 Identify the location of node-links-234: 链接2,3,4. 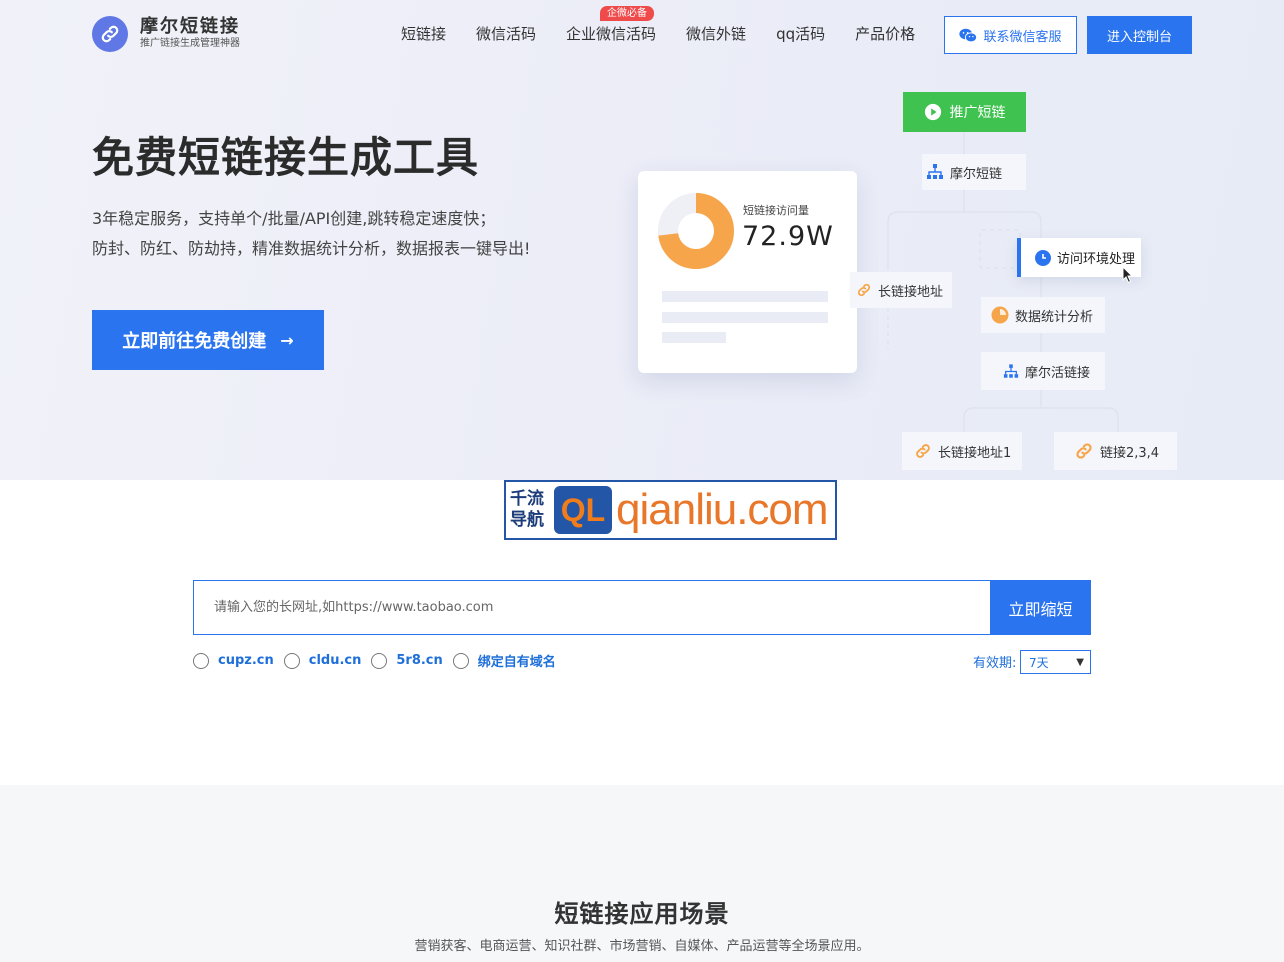
(1115, 451).